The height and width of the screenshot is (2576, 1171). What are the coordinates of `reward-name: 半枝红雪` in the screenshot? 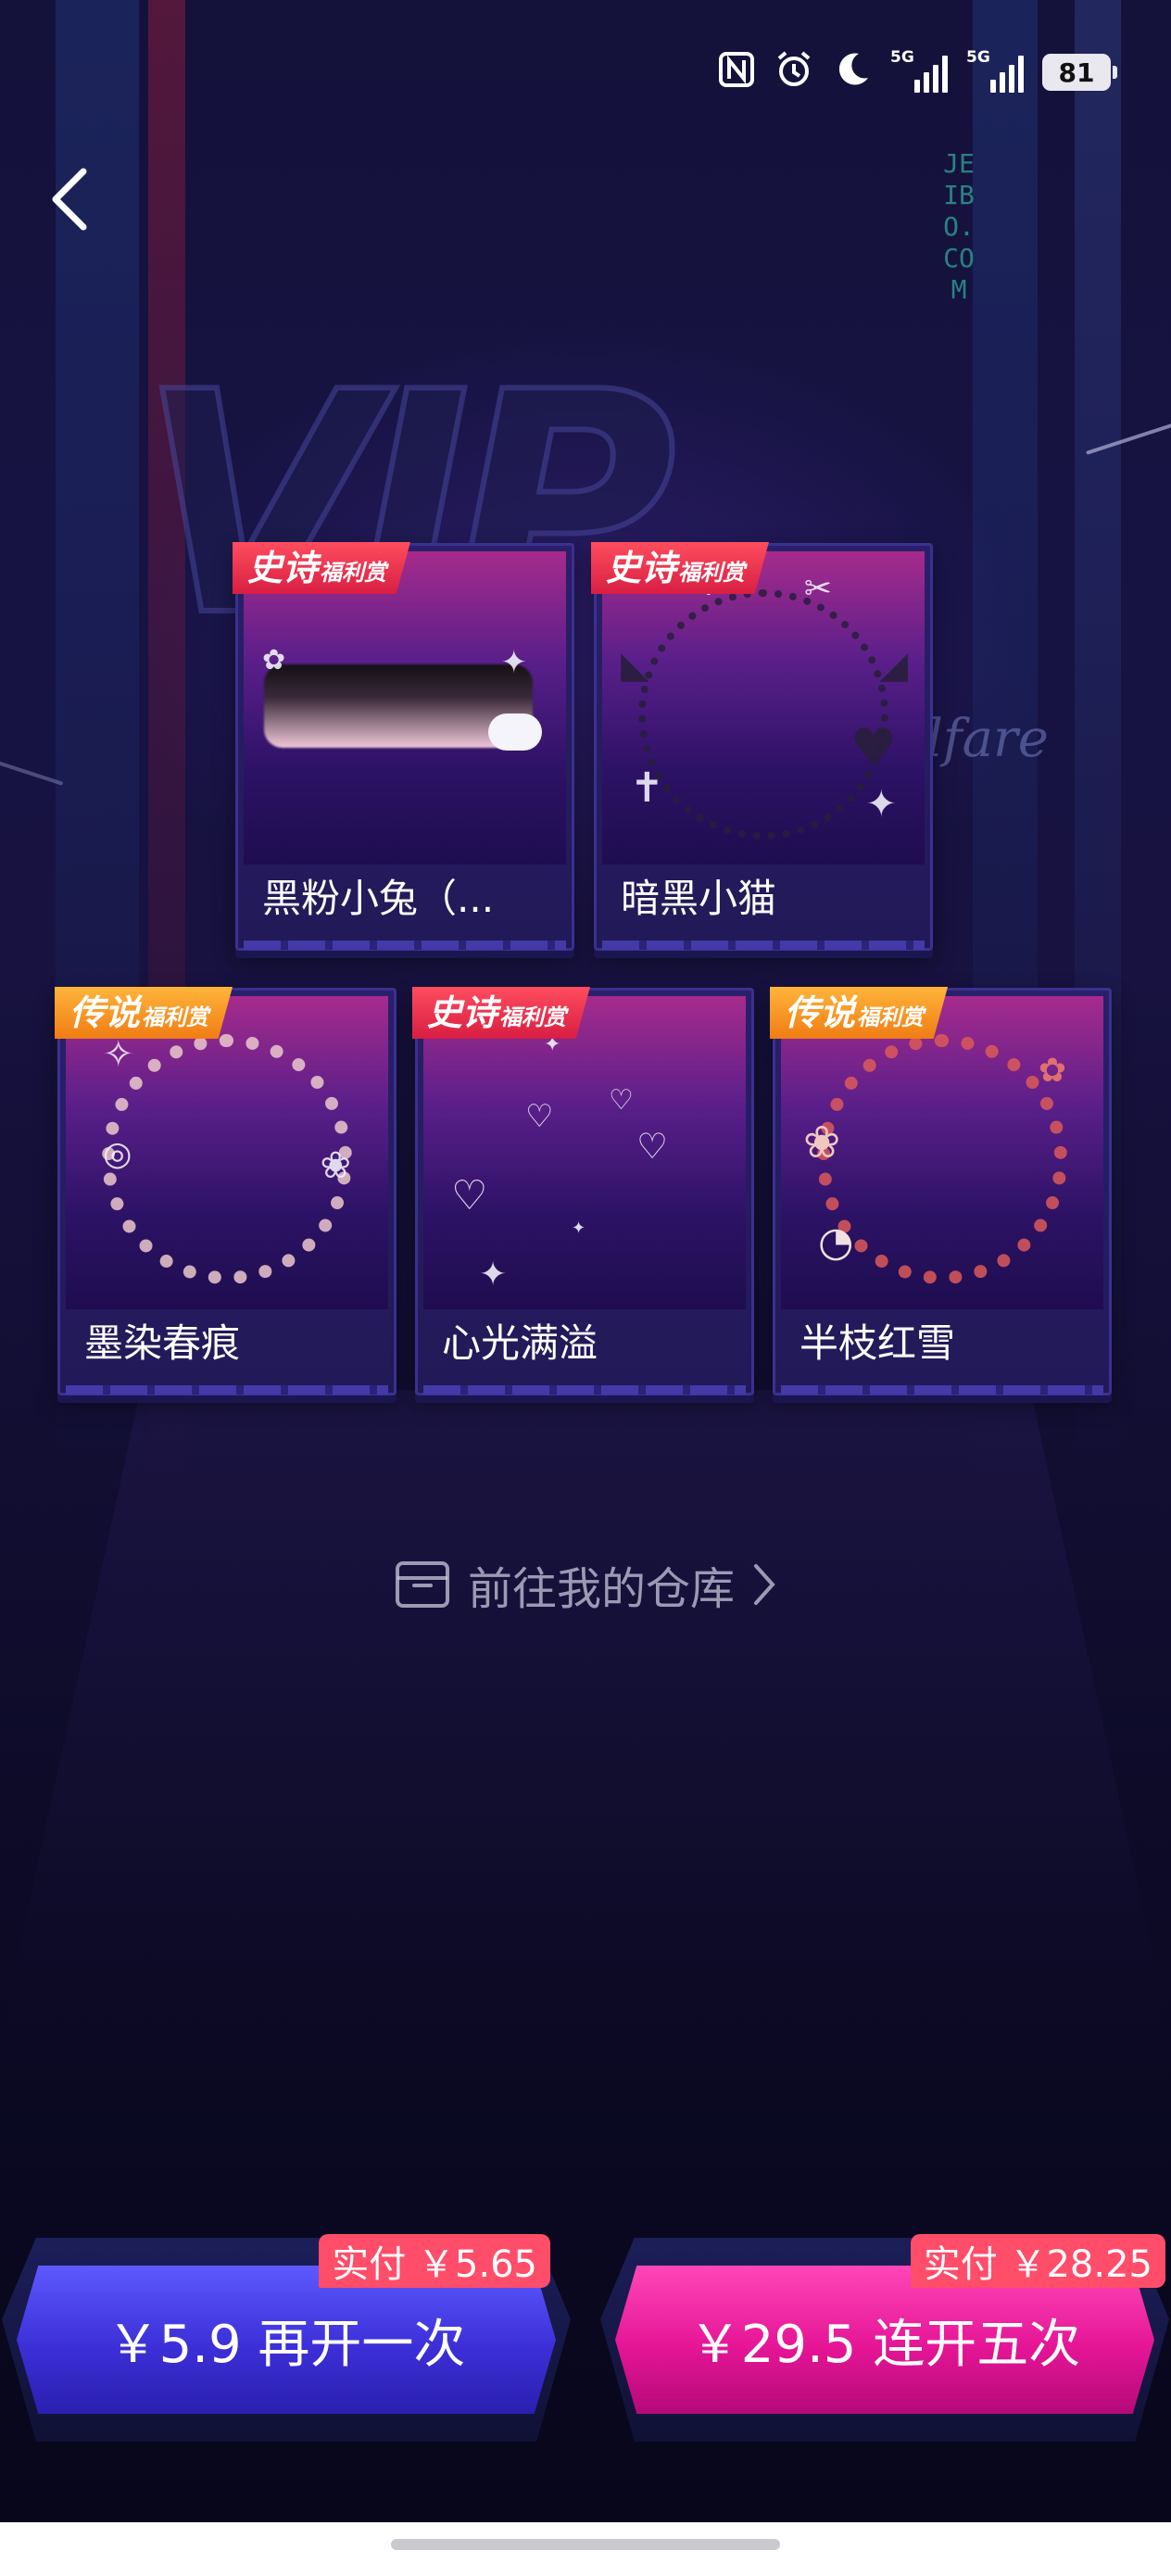 It's located at (878, 1343).